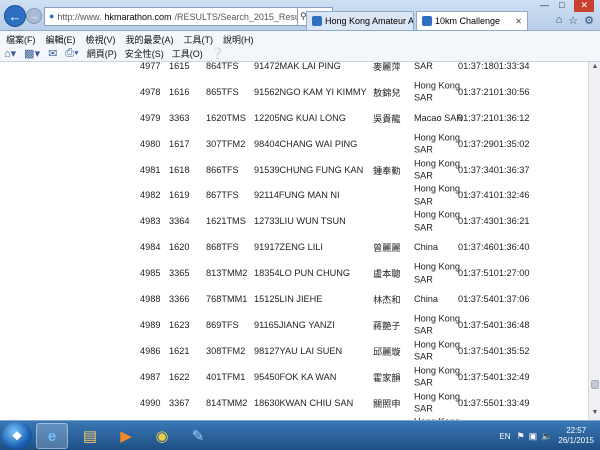 The width and height of the screenshot is (600, 450). Describe the element at coordinates (589, 20) in the screenshot. I see `gear-icon: ⚙` at that location.